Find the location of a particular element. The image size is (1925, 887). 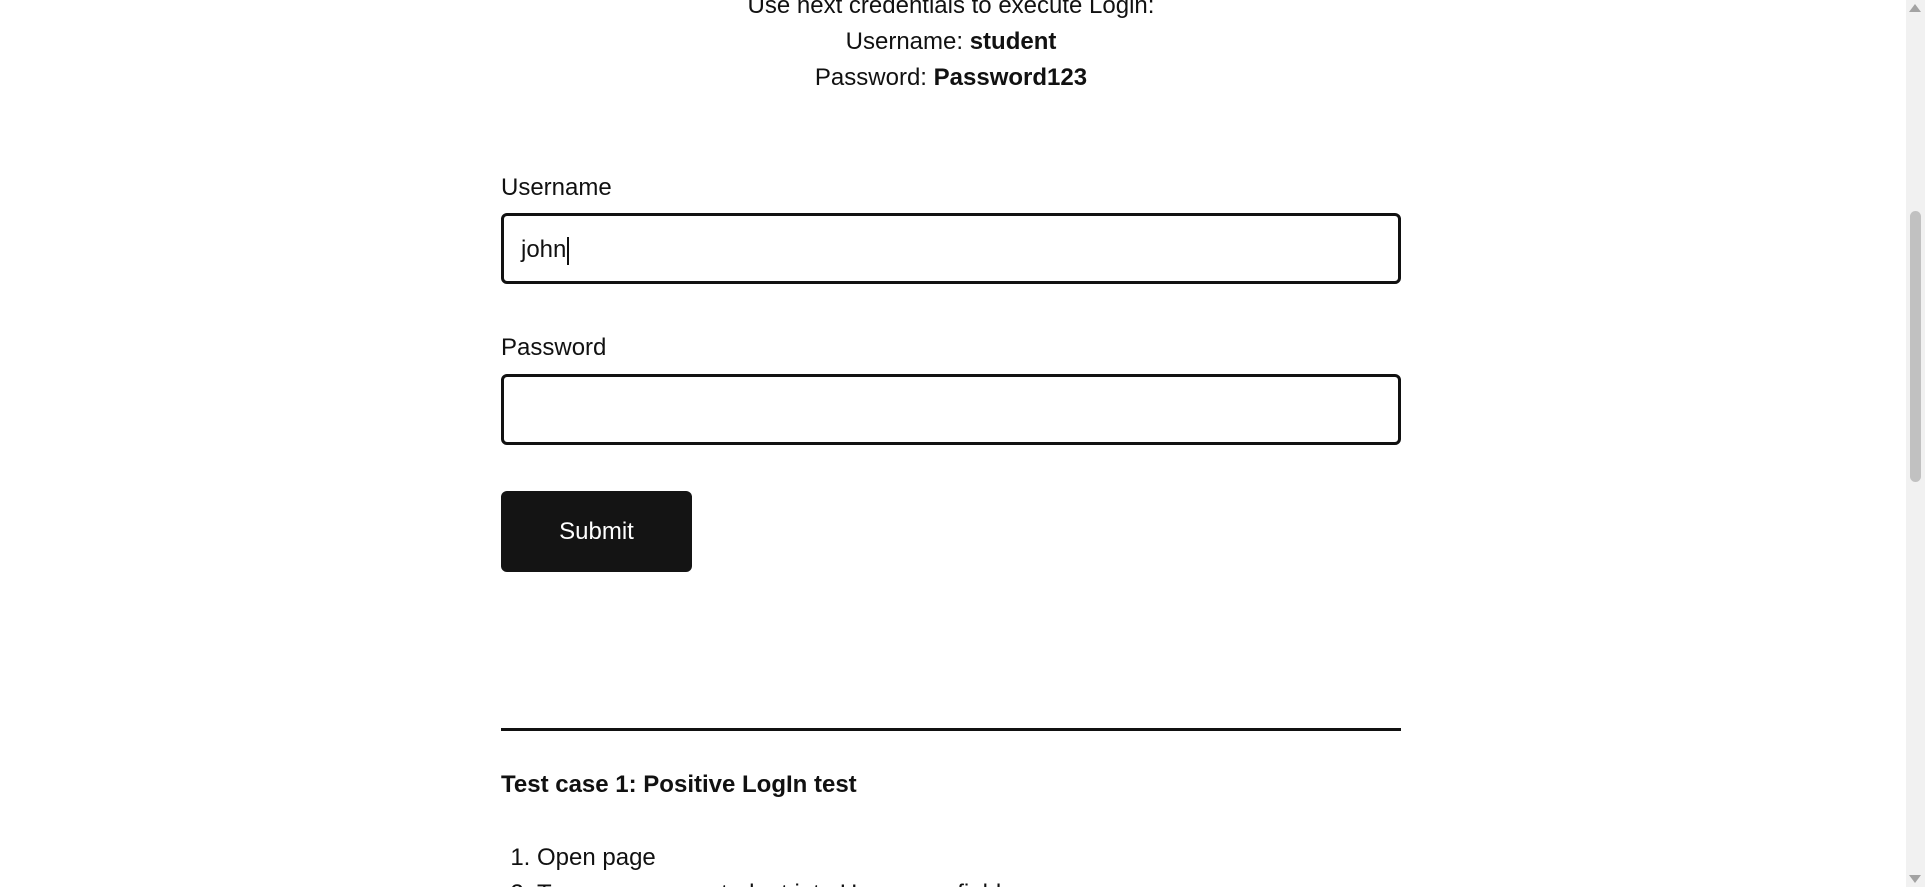

scroll-down-arrow-icon is located at coordinates (1915, 879).